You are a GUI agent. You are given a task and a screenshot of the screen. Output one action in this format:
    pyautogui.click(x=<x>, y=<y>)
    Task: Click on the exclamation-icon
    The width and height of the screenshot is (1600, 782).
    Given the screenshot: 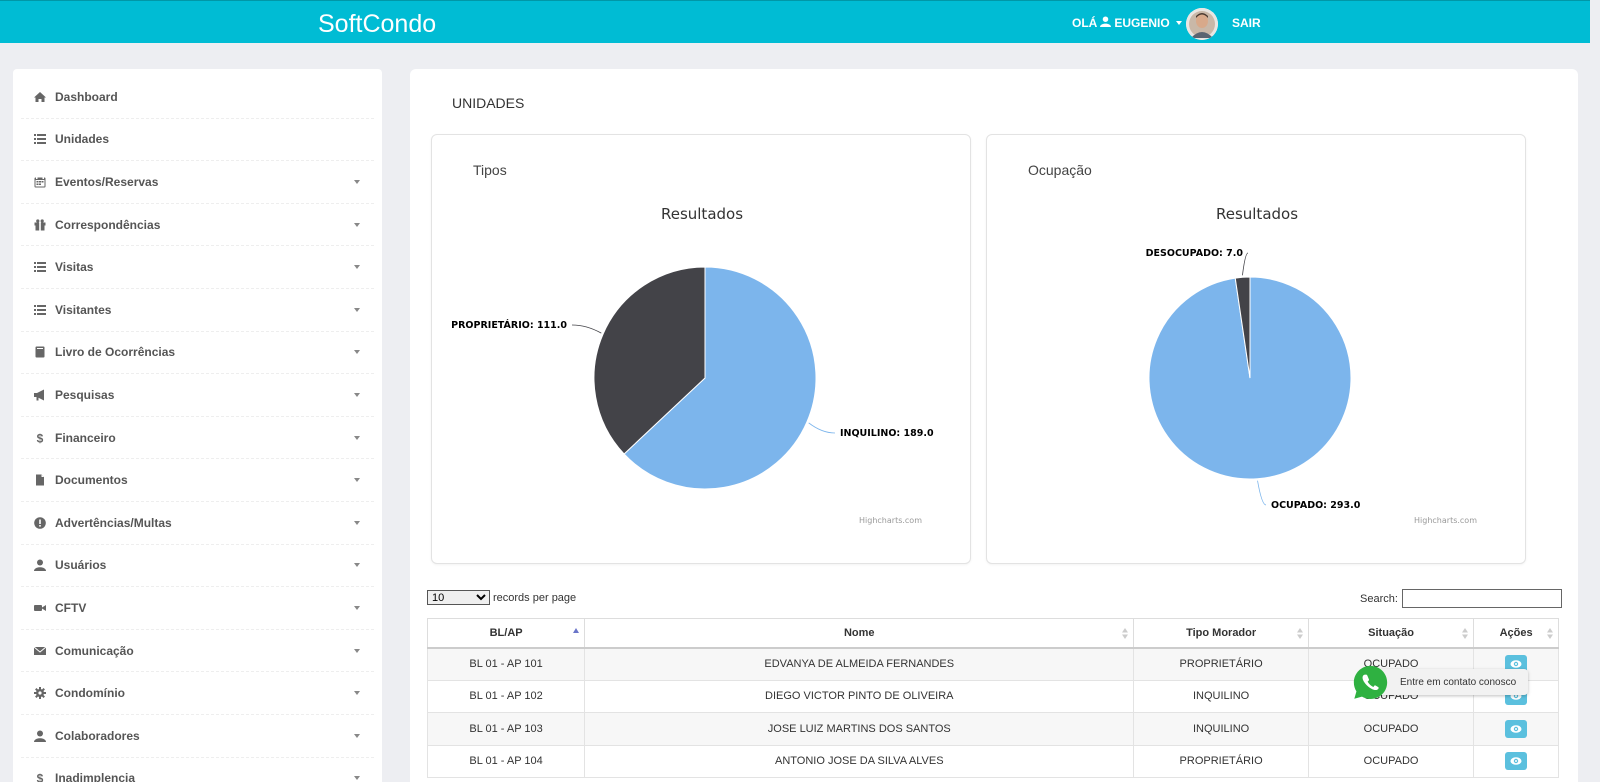 What is the action you would take?
    pyautogui.click(x=40, y=523)
    